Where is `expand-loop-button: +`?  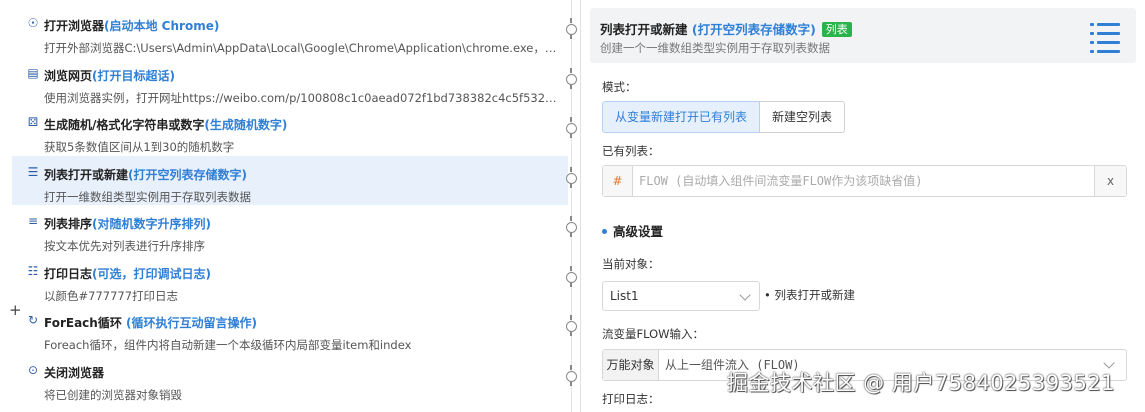 expand-loop-button: + is located at coordinates (15, 310).